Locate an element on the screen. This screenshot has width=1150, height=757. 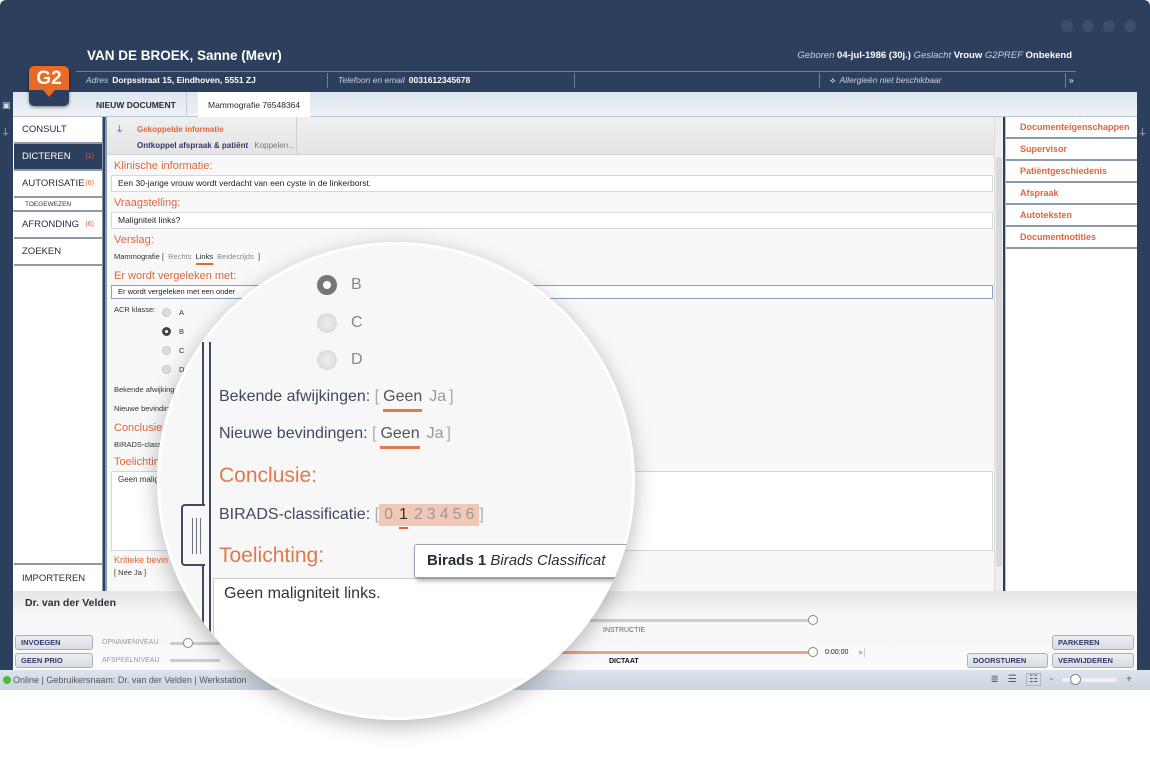
panel-item-autoteksten: Autoteksten is located at coordinates (1071, 216).